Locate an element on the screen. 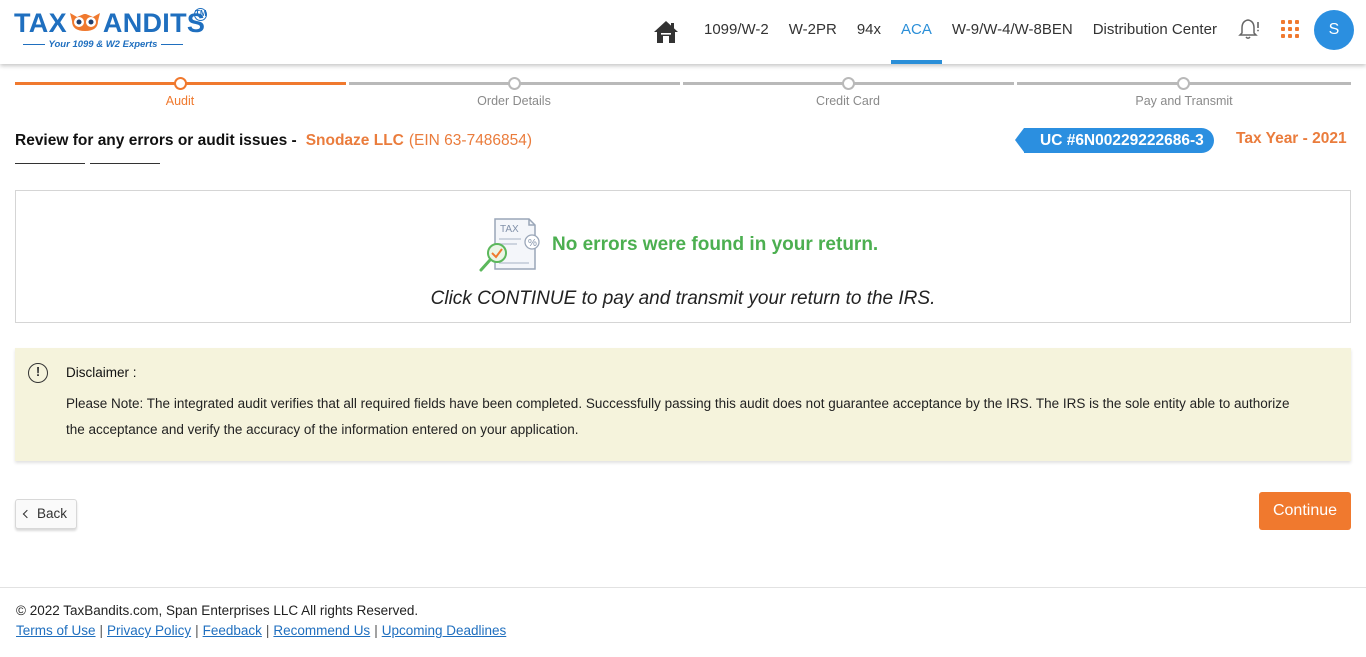 This screenshot has height=657, width=1366. back-button-label: Back is located at coordinates (52, 513).